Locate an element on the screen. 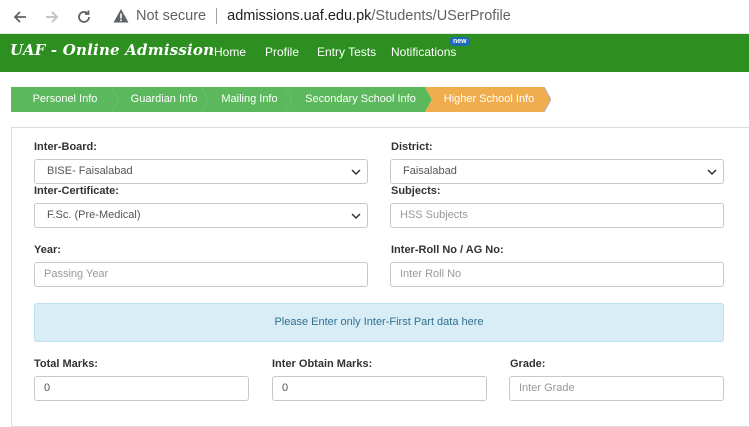  url-path: /Students/USerProfile is located at coordinates (441, 16).